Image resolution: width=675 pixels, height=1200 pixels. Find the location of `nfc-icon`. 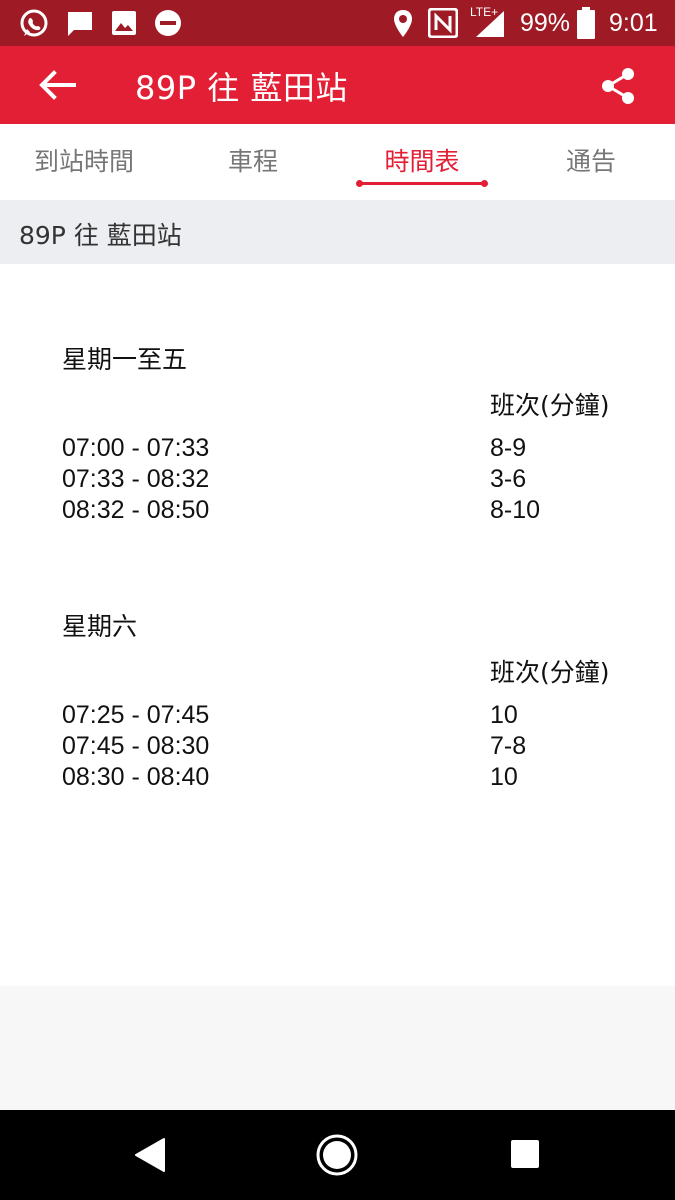

nfc-icon is located at coordinates (443, 23).